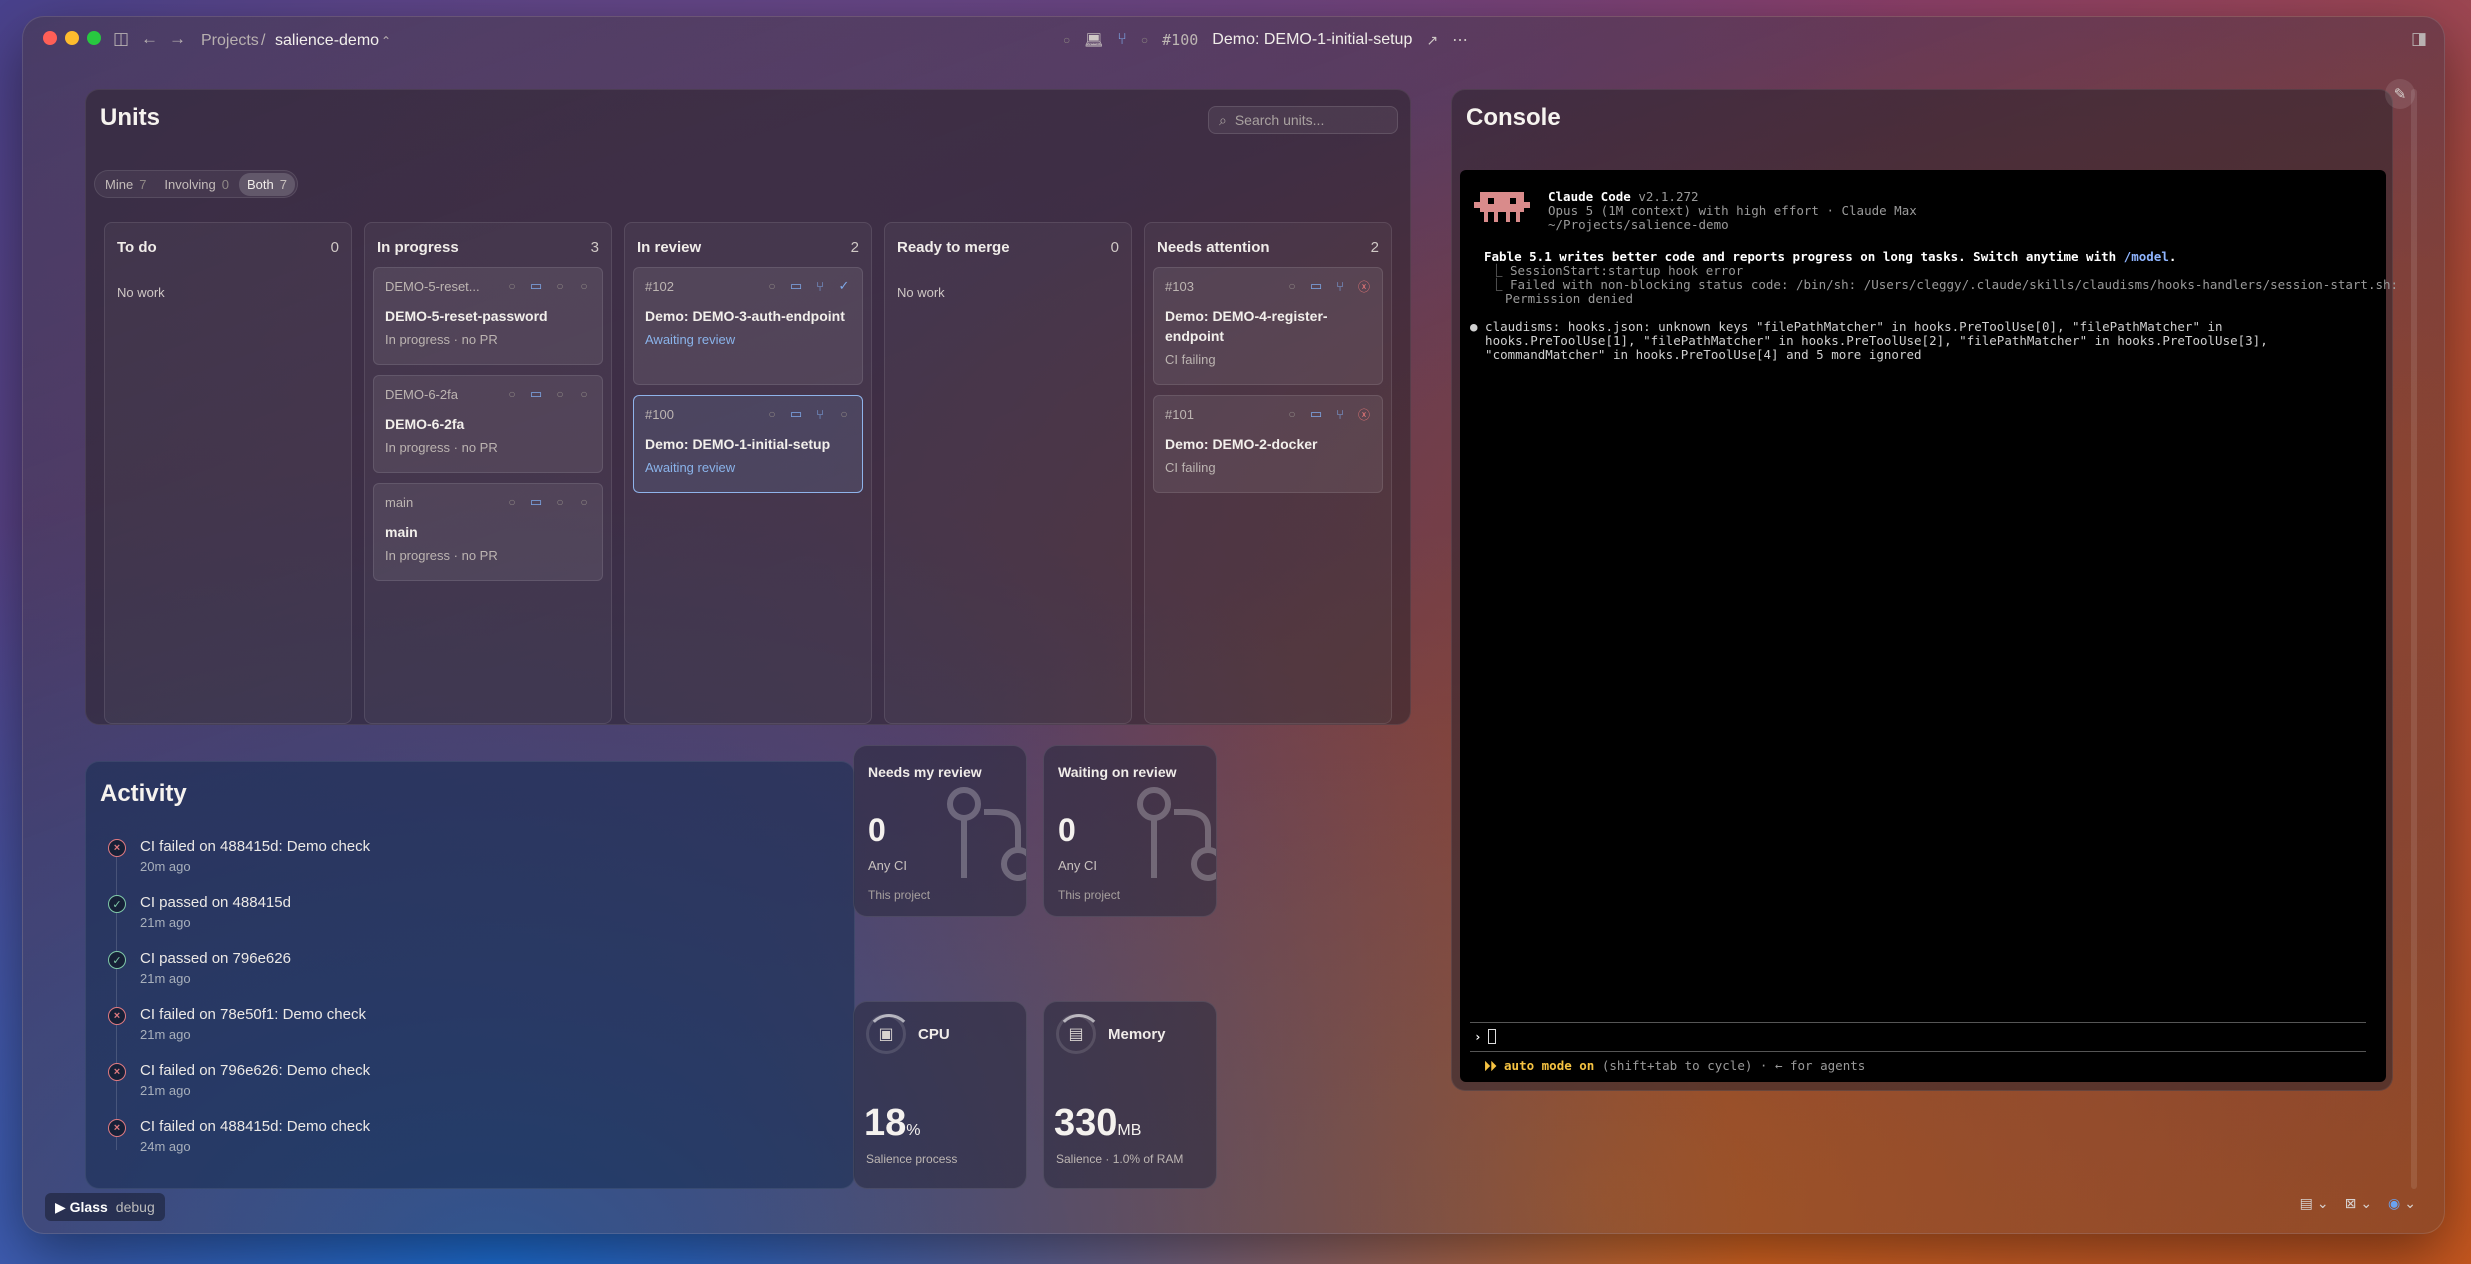 The width and height of the screenshot is (2471, 1264). Describe the element at coordinates (50, 38) in the screenshot. I see `close-window-button` at that location.